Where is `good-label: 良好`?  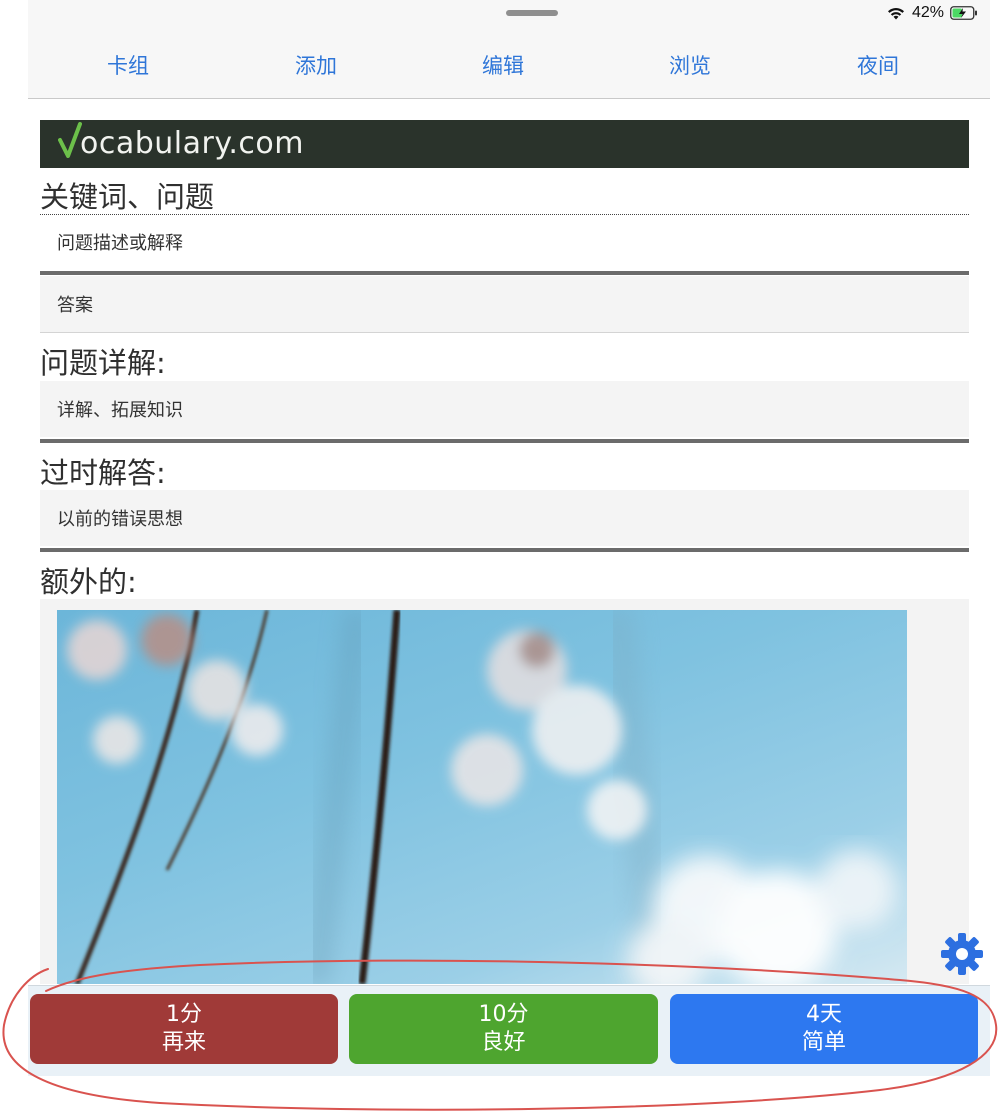
good-label: 良好 is located at coordinates (503, 1042).